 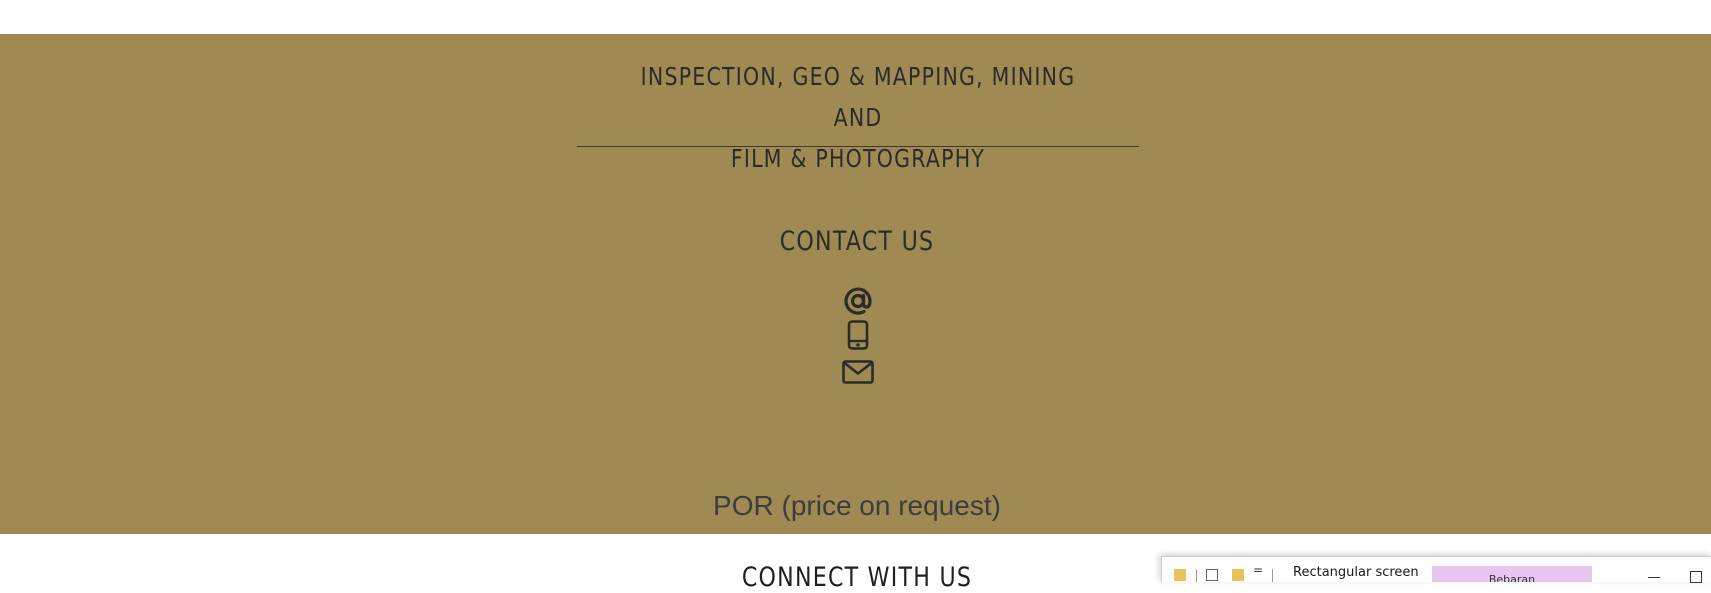 I want to click on services-heading-line1: INSPECTION, GEO & MAPPING, MINING AND, so click(x=858, y=97).